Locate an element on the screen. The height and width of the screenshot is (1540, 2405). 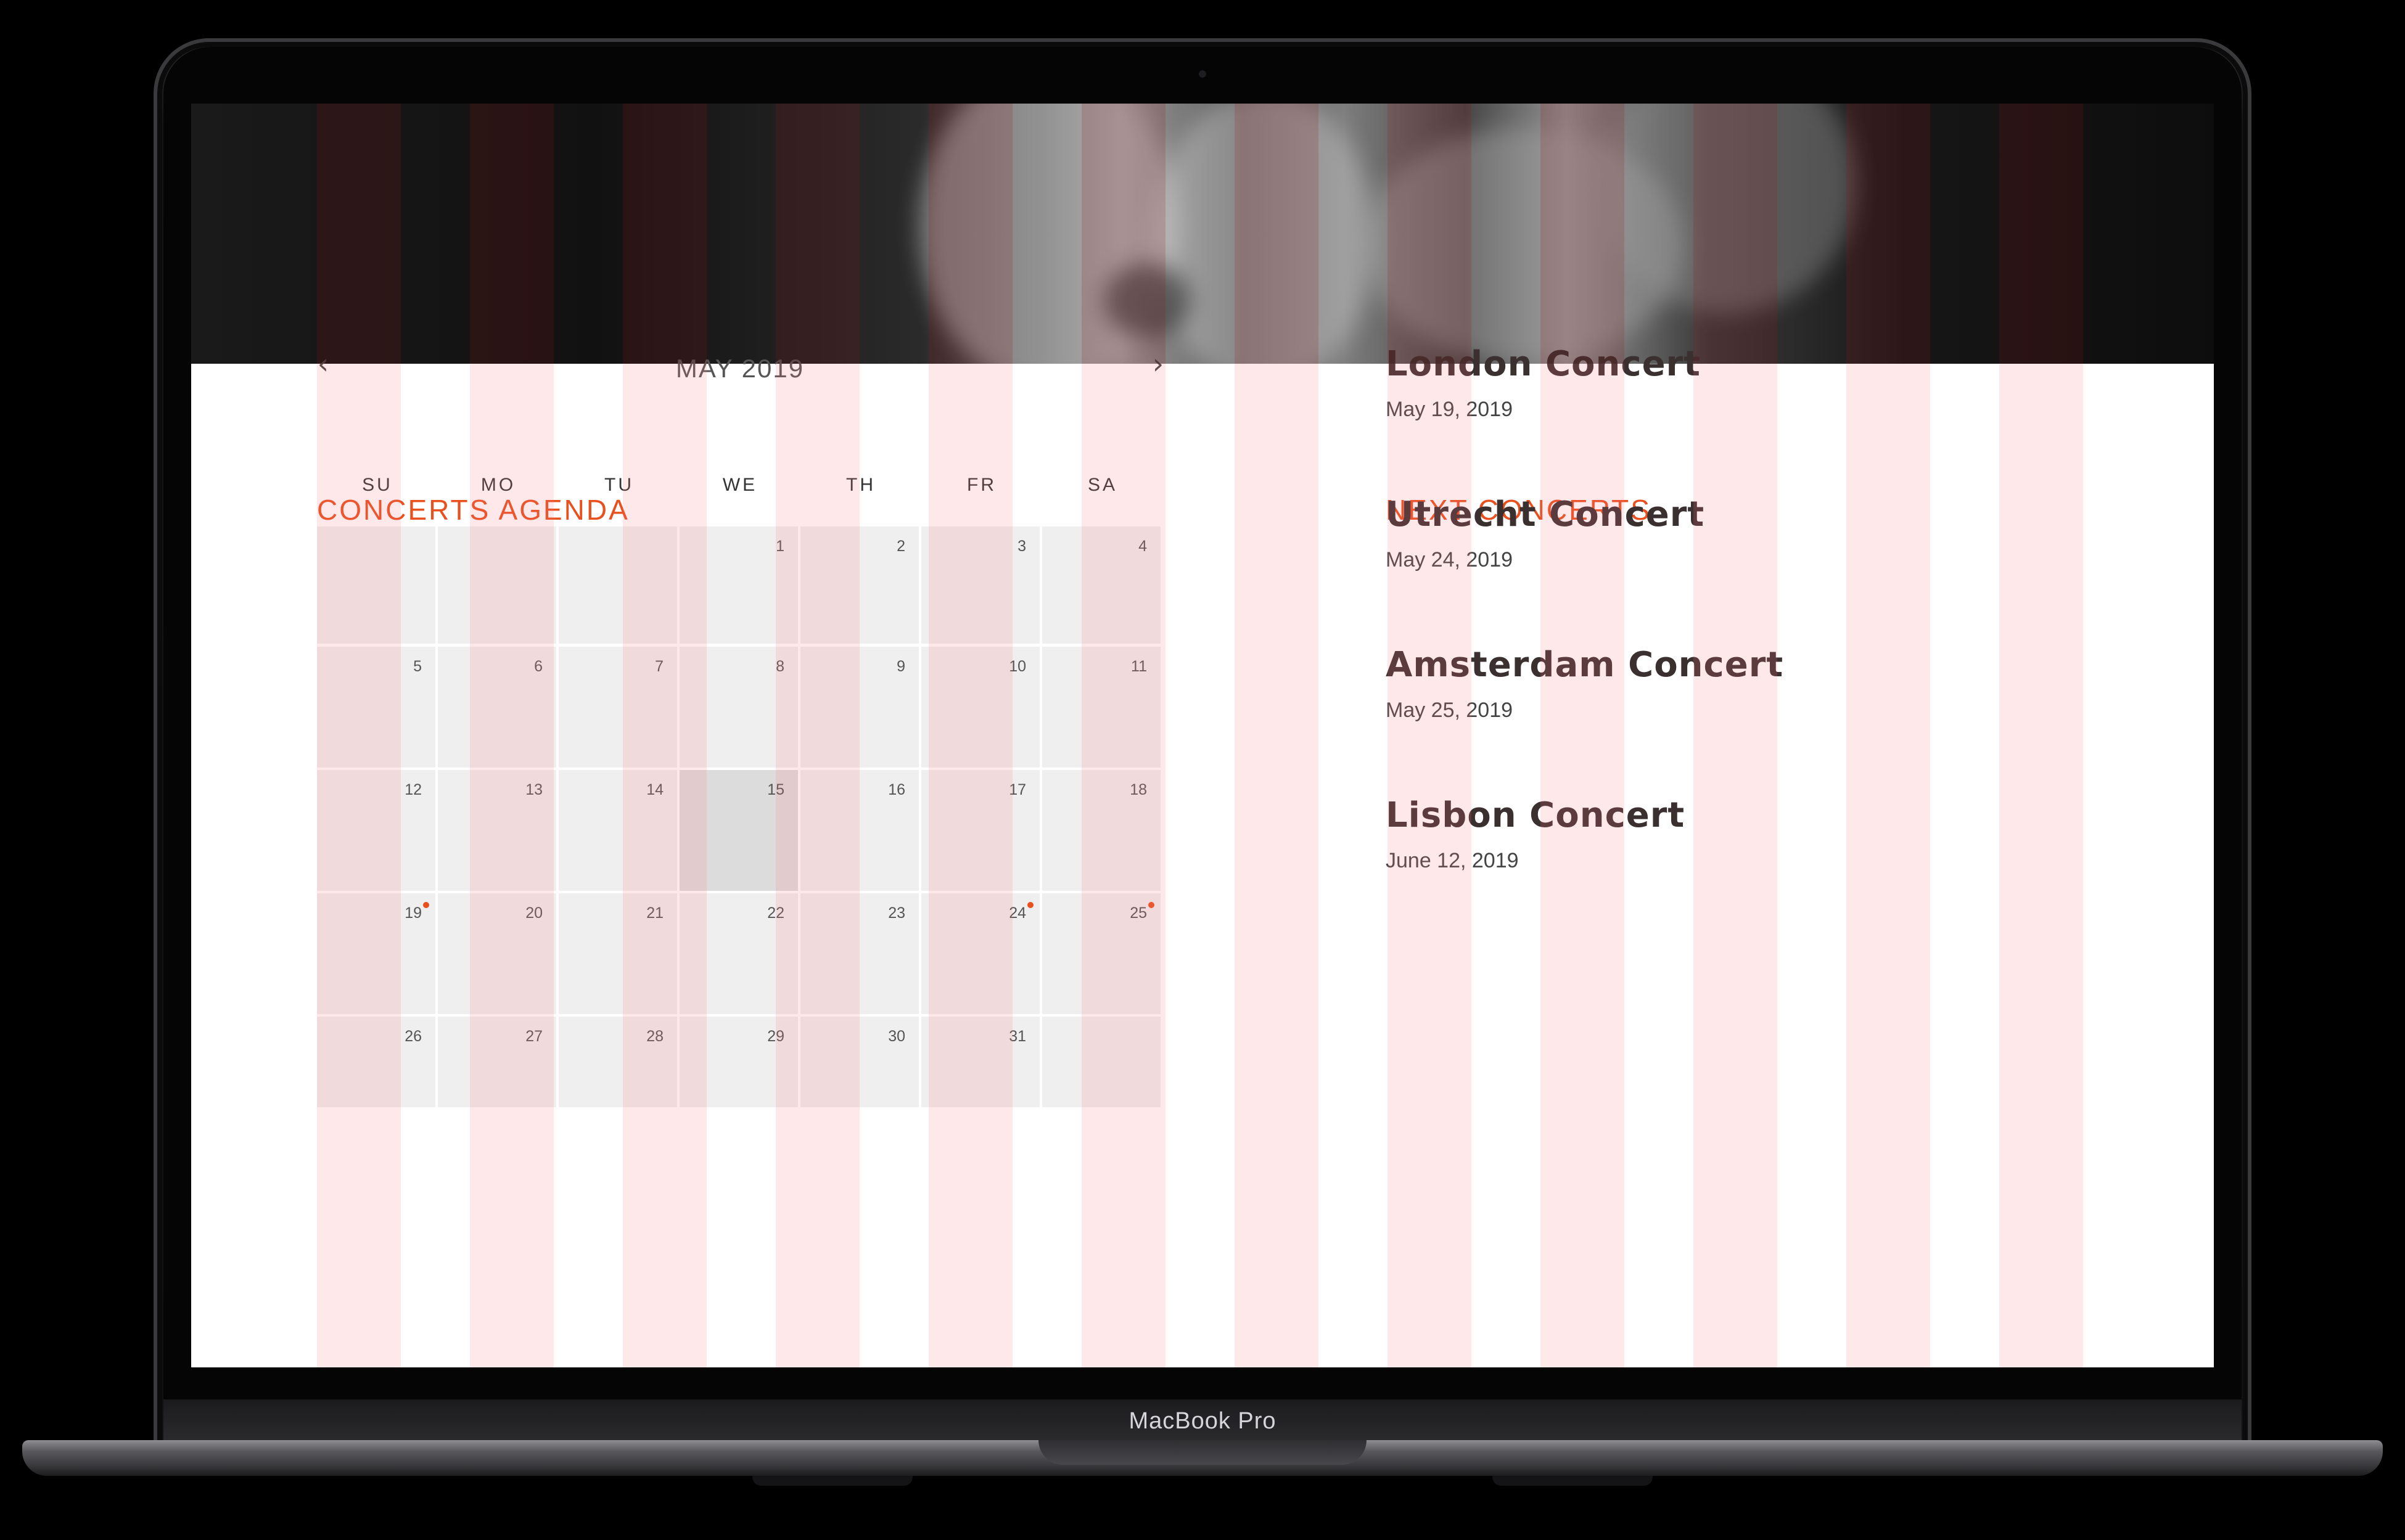
weekday-label: TU is located at coordinates (619, 485).